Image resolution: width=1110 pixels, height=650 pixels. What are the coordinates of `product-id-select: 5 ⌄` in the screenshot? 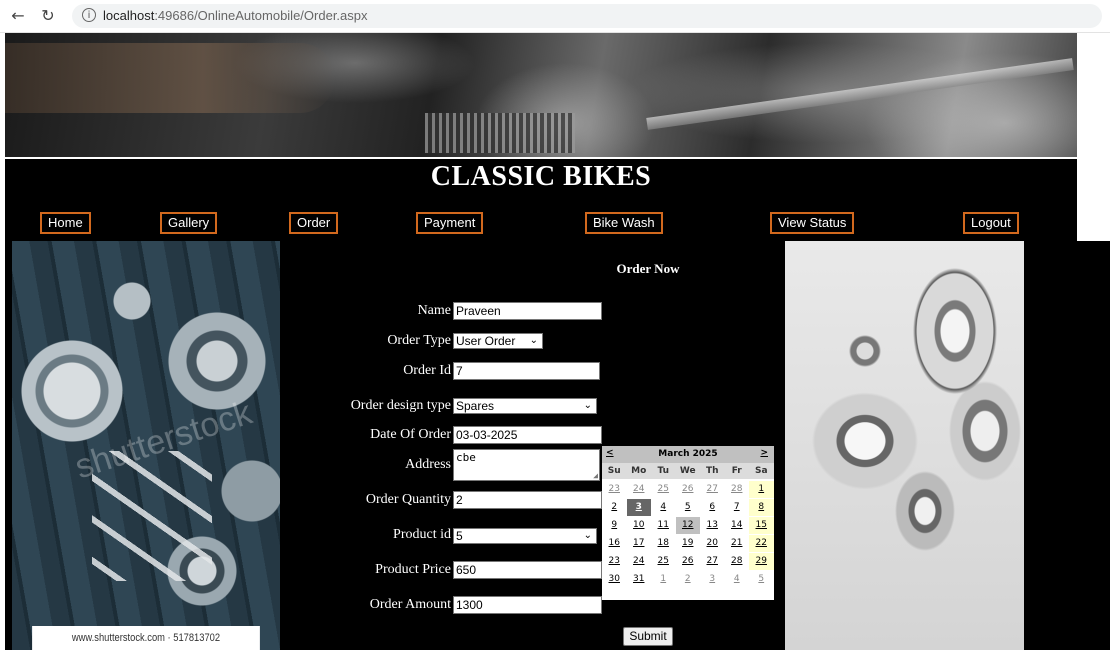 It's located at (525, 536).